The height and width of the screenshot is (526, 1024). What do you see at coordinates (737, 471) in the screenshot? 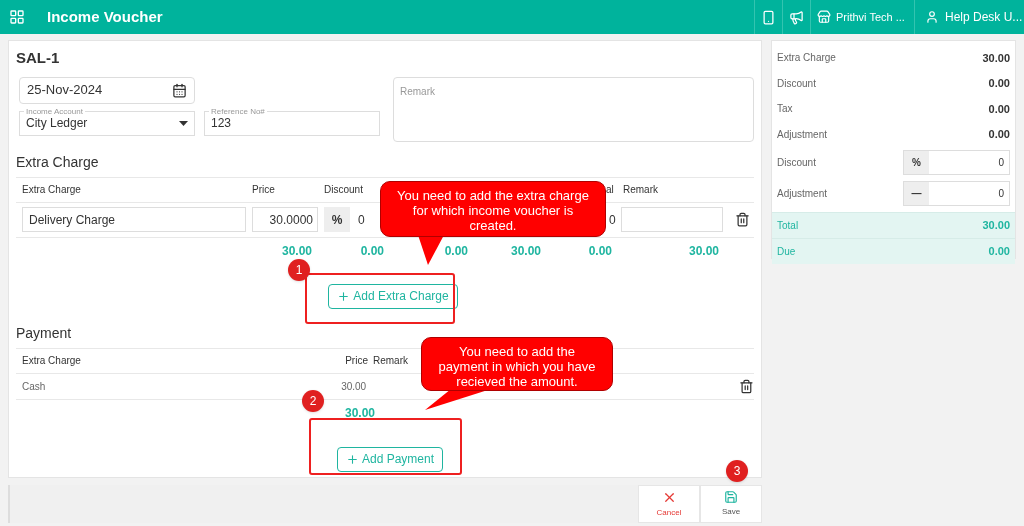
I see `step-badge: 3` at bounding box center [737, 471].